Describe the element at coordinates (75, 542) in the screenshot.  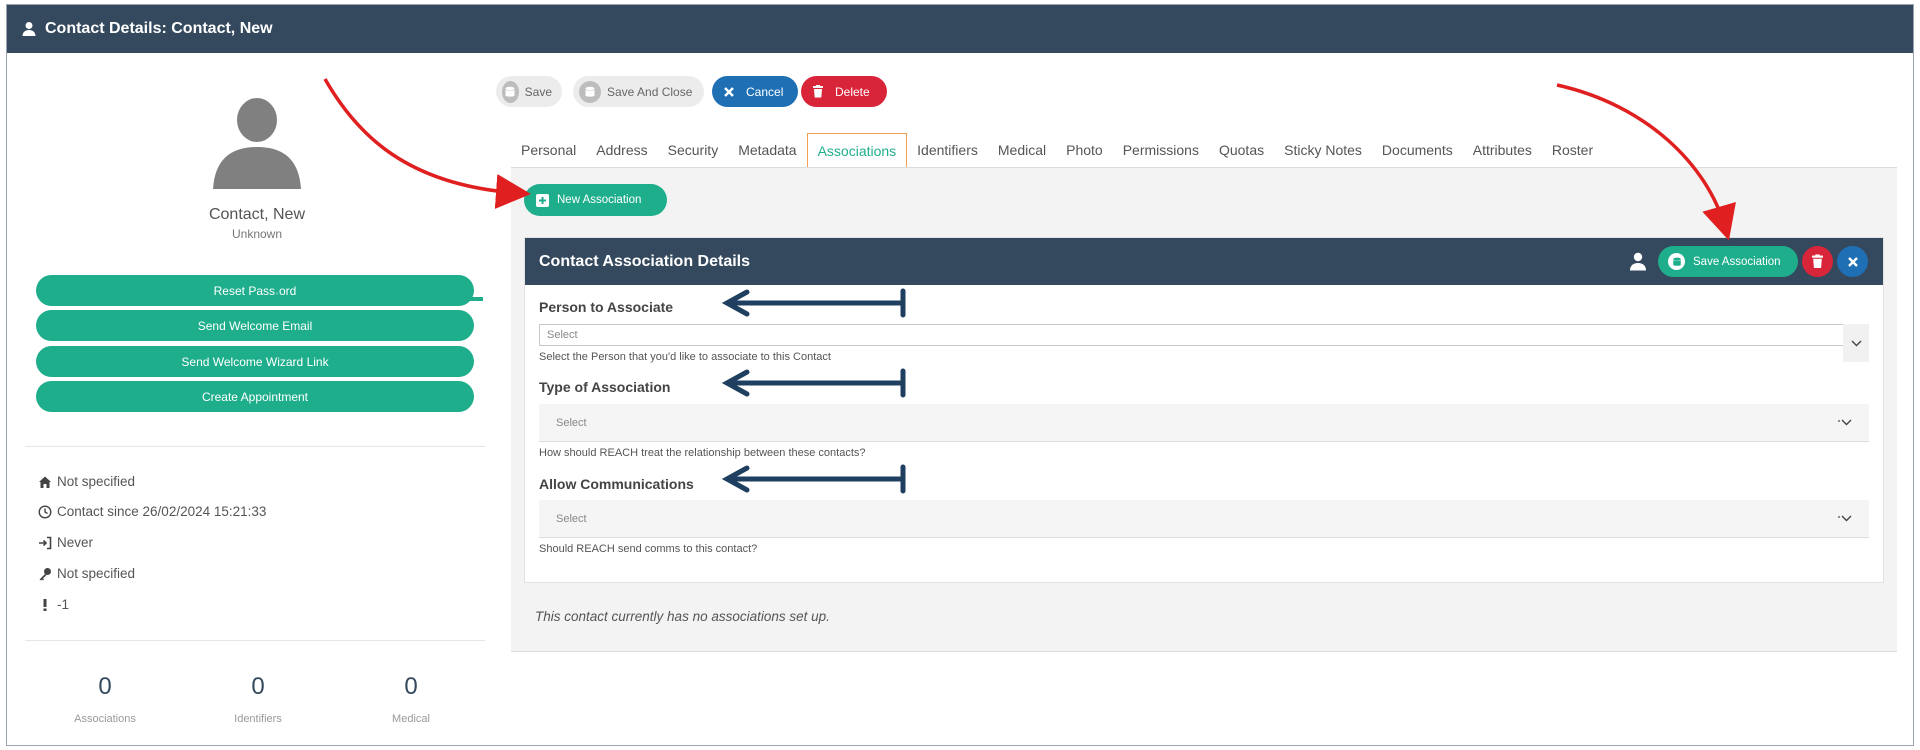
I see `info-last-login-text: Never` at that location.